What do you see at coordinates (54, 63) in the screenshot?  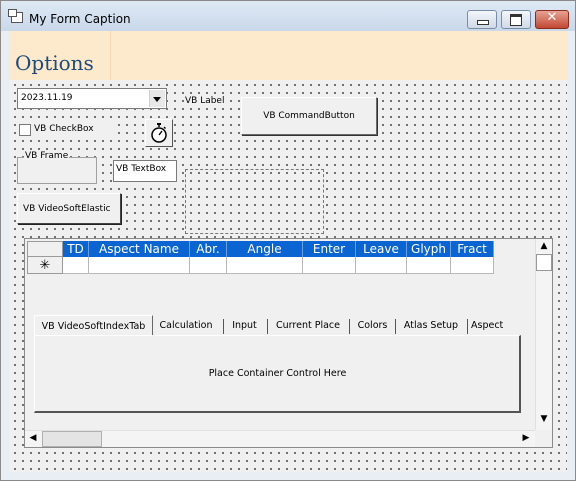 I see `banner-title: Options` at bounding box center [54, 63].